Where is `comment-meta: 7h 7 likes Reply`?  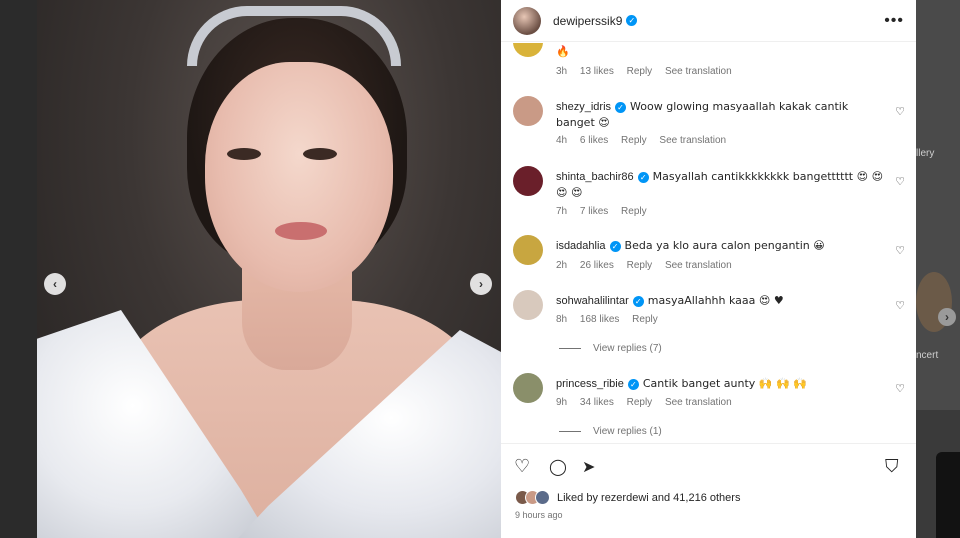 comment-meta: 7h 7 likes Reply is located at coordinates (606, 211).